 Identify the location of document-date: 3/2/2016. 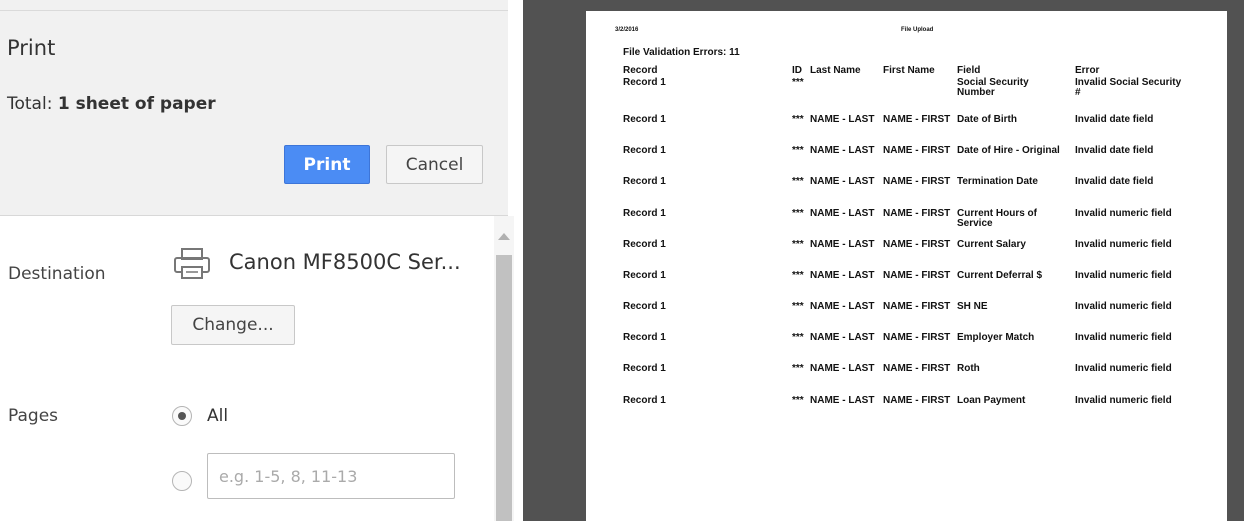
(627, 30).